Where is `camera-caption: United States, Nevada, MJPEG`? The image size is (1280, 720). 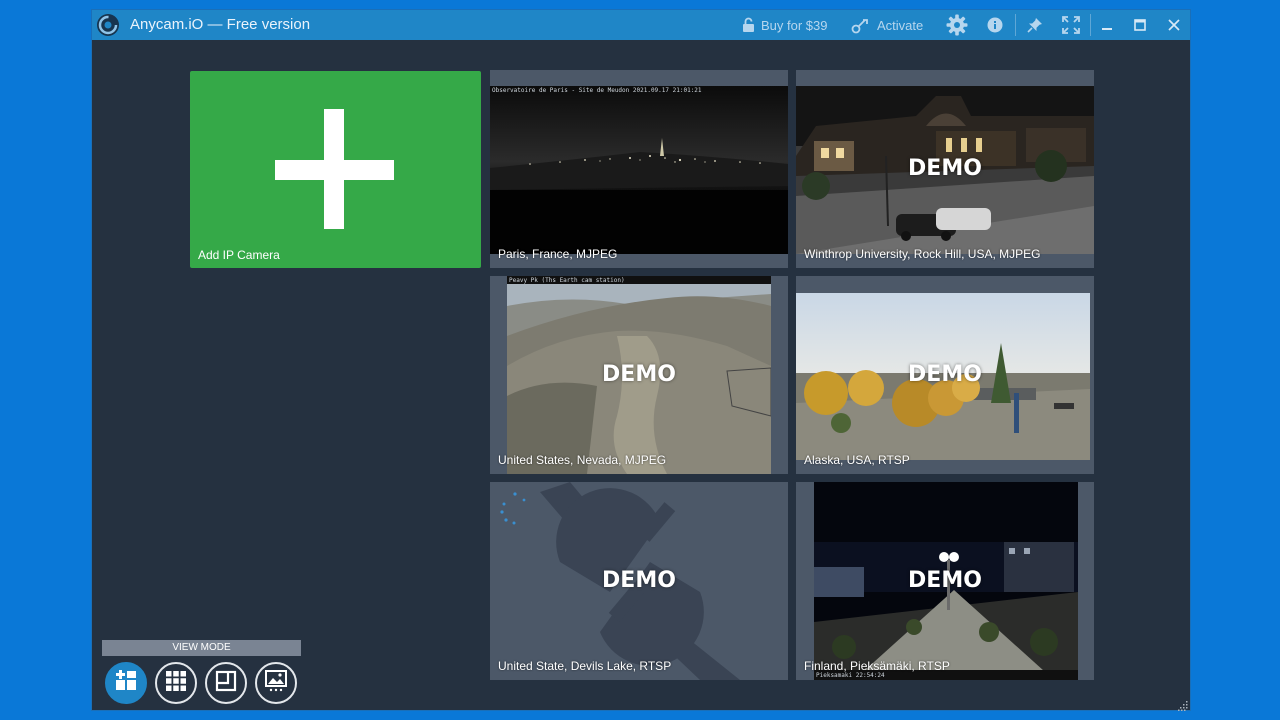 camera-caption: United States, Nevada, MJPEG is located at coordinates (582, 460).